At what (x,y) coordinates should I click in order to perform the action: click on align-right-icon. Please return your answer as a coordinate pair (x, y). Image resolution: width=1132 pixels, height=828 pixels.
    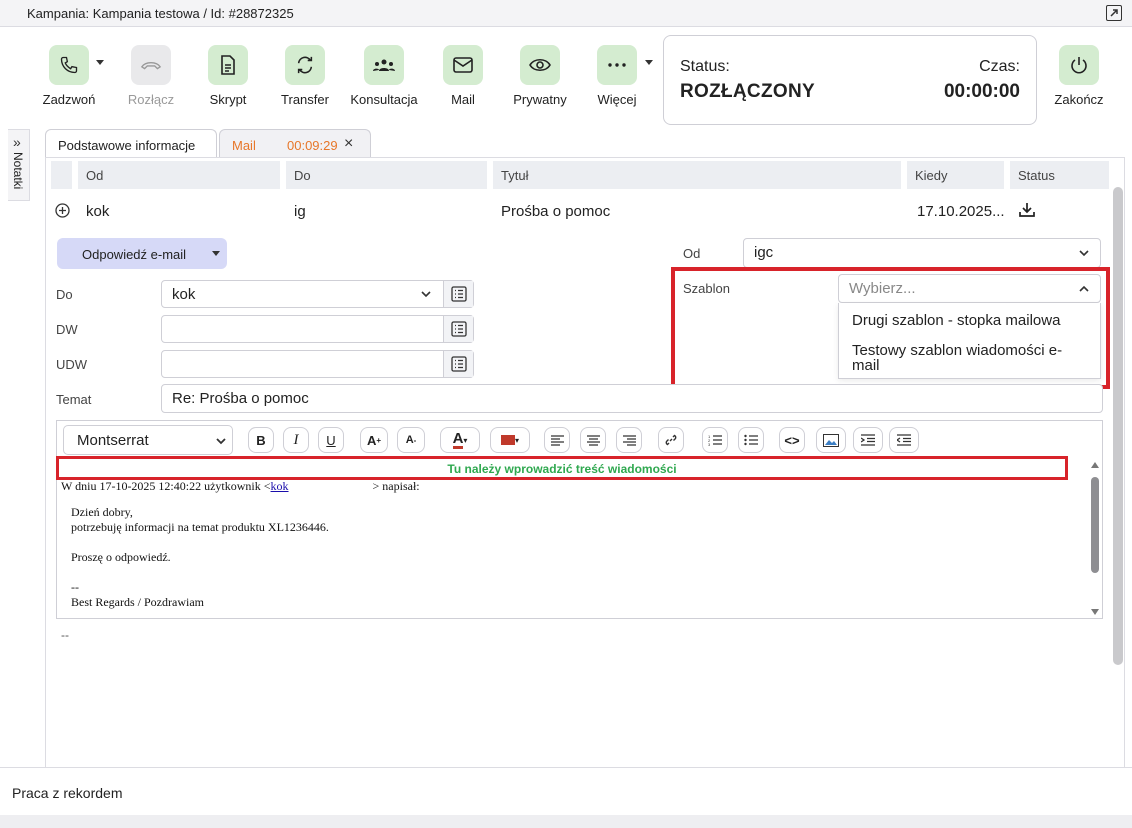
    Looking at the image, I should click on (629, 440).